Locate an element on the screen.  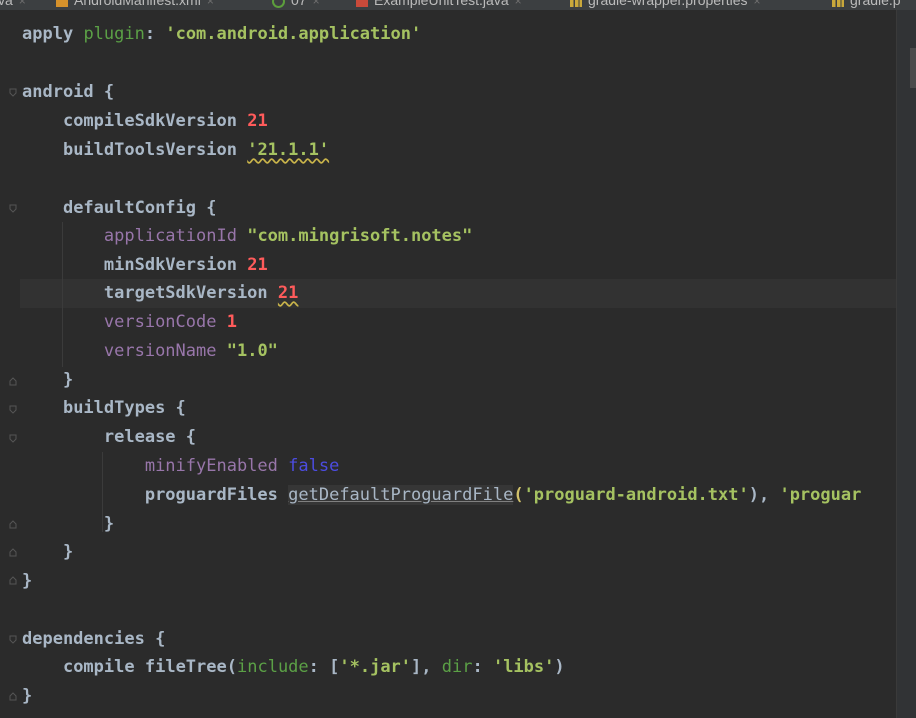
code-line-18: } is located at coordinates (68, 524).